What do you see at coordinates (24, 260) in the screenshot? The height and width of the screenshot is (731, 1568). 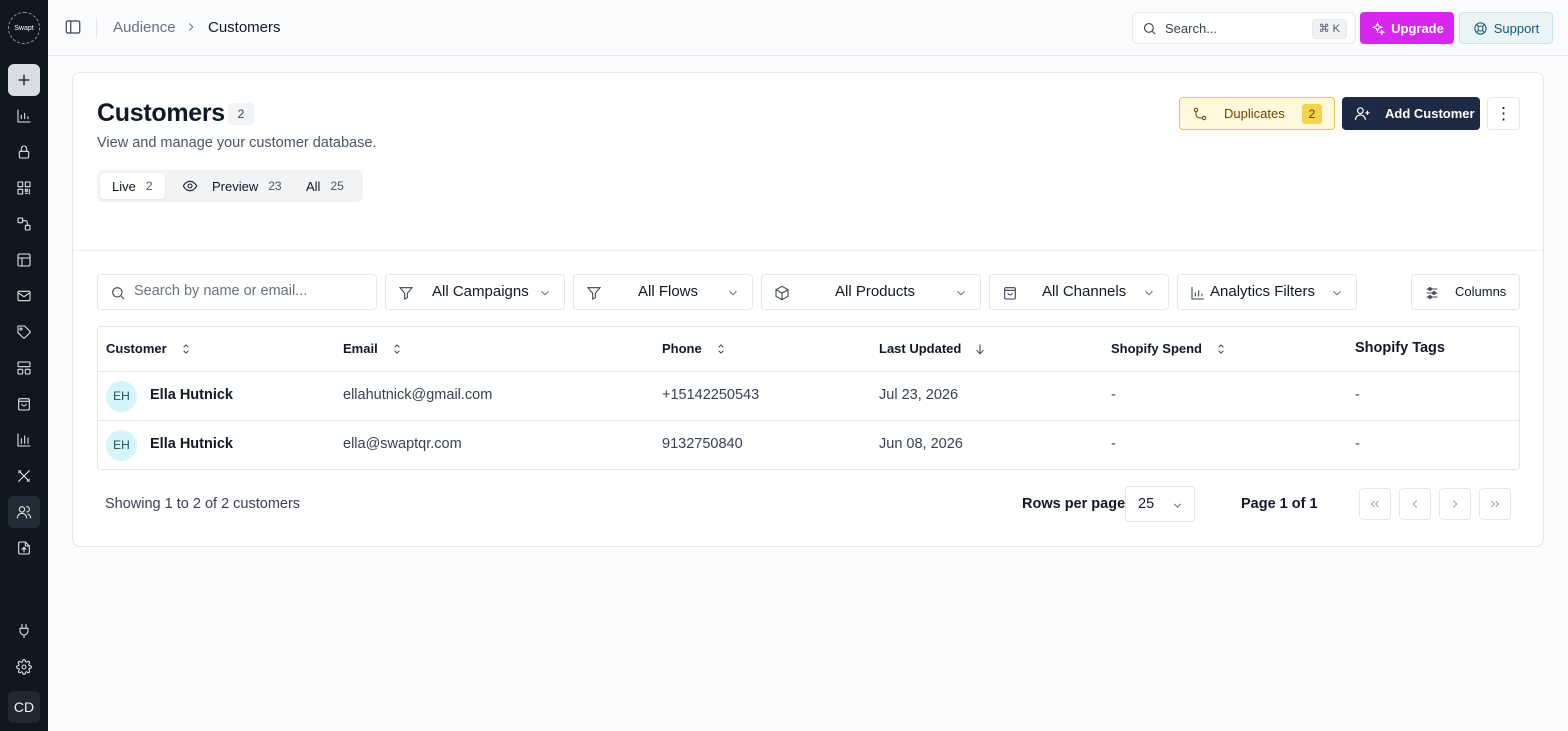 I see `sidebar-item-pages` at bounding box center [24, 260].